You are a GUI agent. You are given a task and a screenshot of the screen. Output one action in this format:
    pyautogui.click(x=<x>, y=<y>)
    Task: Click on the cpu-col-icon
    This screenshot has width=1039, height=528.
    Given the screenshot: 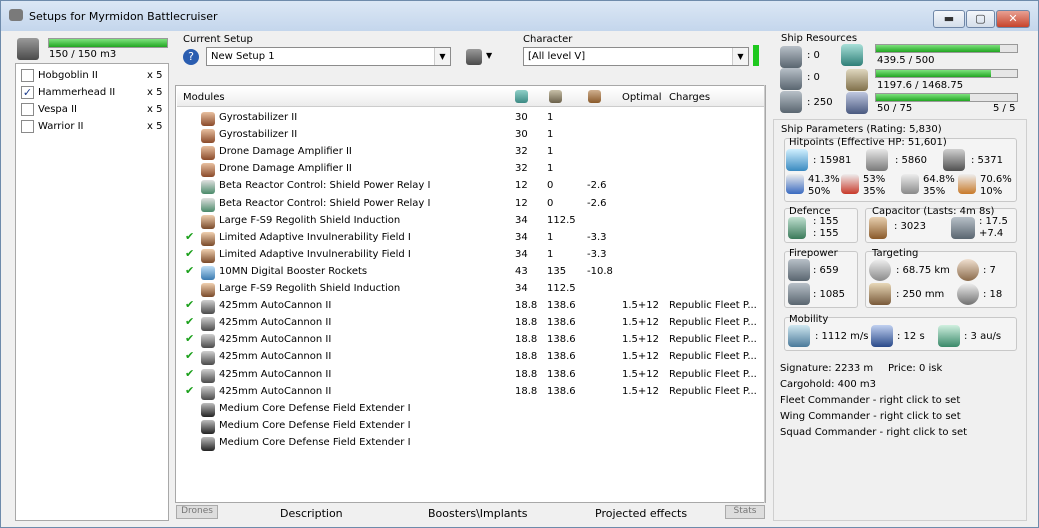 What is the action you would take?
    pyautogui.click(x=521, y=96)
    